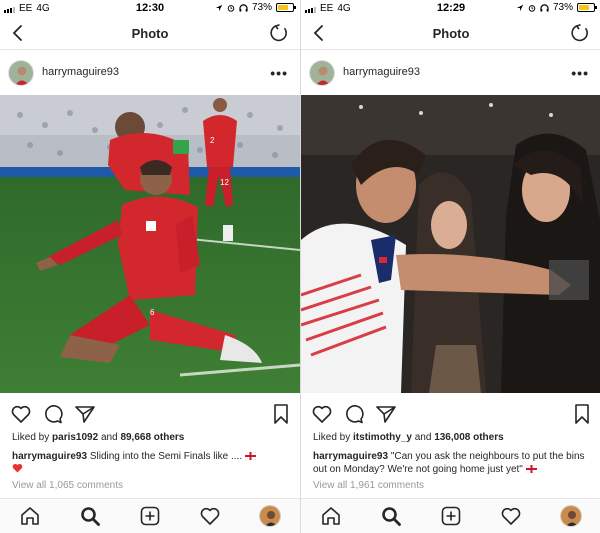 The width and height of the screenshot is (600, 533). Describe the element at coordinates (212, 140) in the screenshot. I see `svg-text: 2` at that location.